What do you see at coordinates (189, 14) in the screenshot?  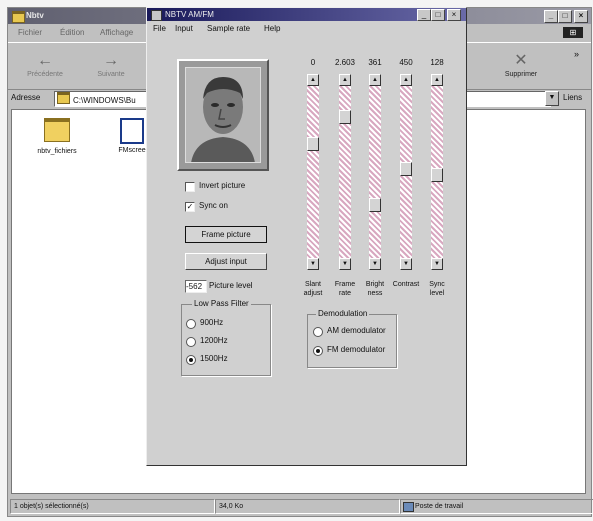 I see `nbtv-title: NBTV AM/FM` at bounding box center [189, 14].